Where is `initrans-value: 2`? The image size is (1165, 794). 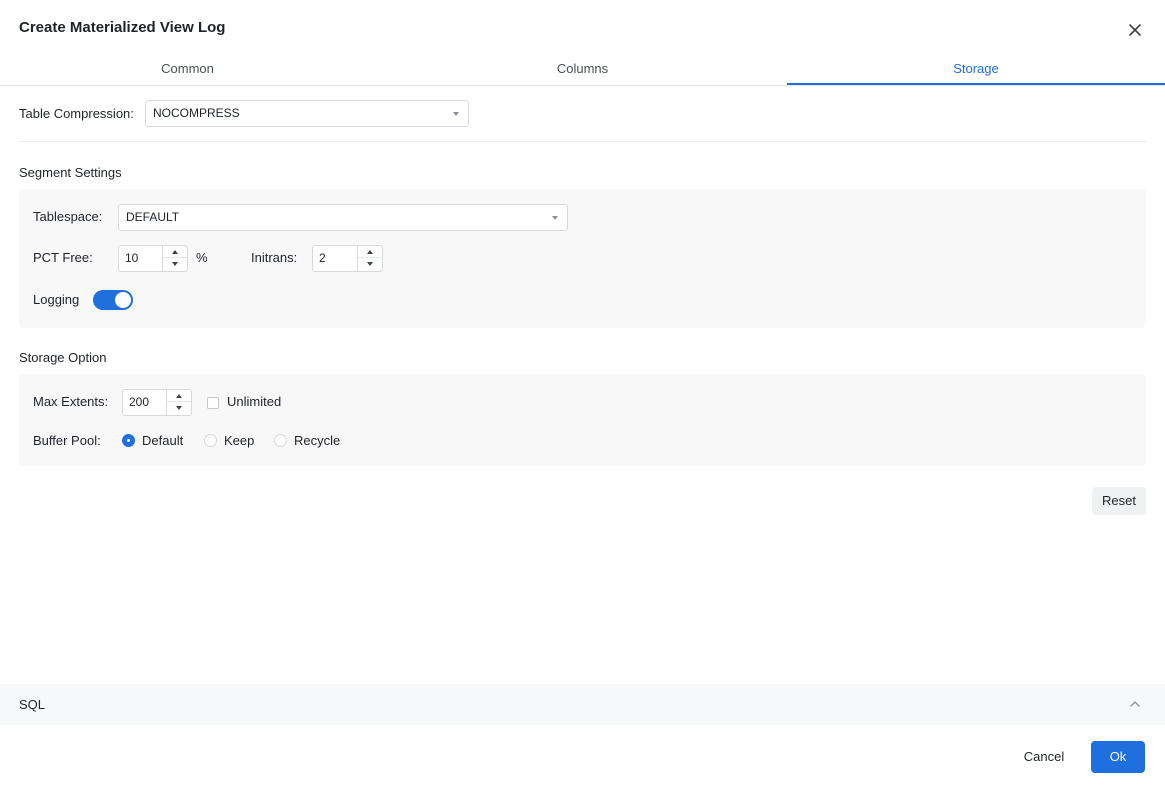 initrans-value: 2 is located at coordinates (322, 258).